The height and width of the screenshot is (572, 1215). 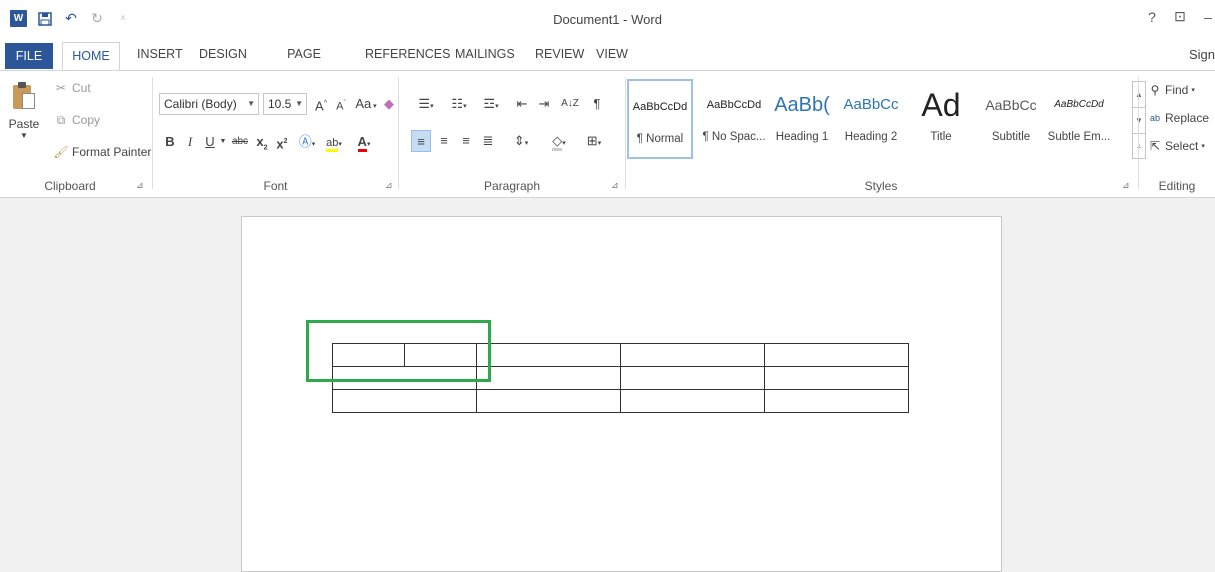 I want to click on font-name-value: Calibri (Body), so click(x=200, y=104).